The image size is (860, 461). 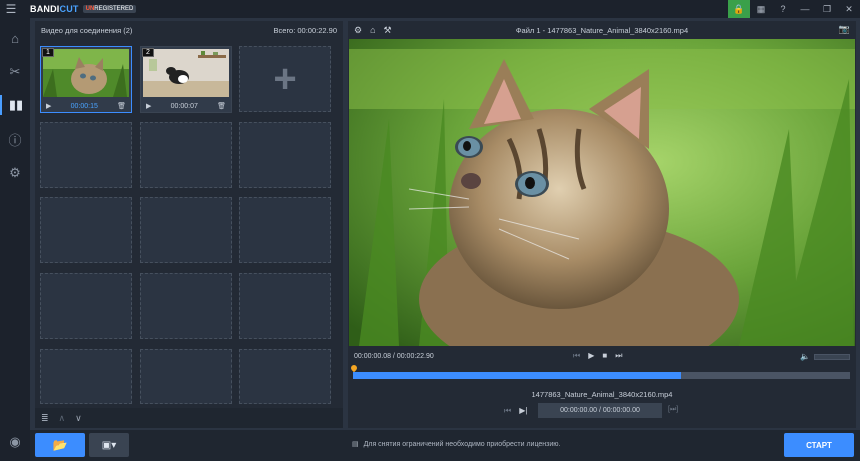 What do you see at coordinates (517, 375) in the screenshot?
I see `timeline-progress` at bounding box center [517, 375].